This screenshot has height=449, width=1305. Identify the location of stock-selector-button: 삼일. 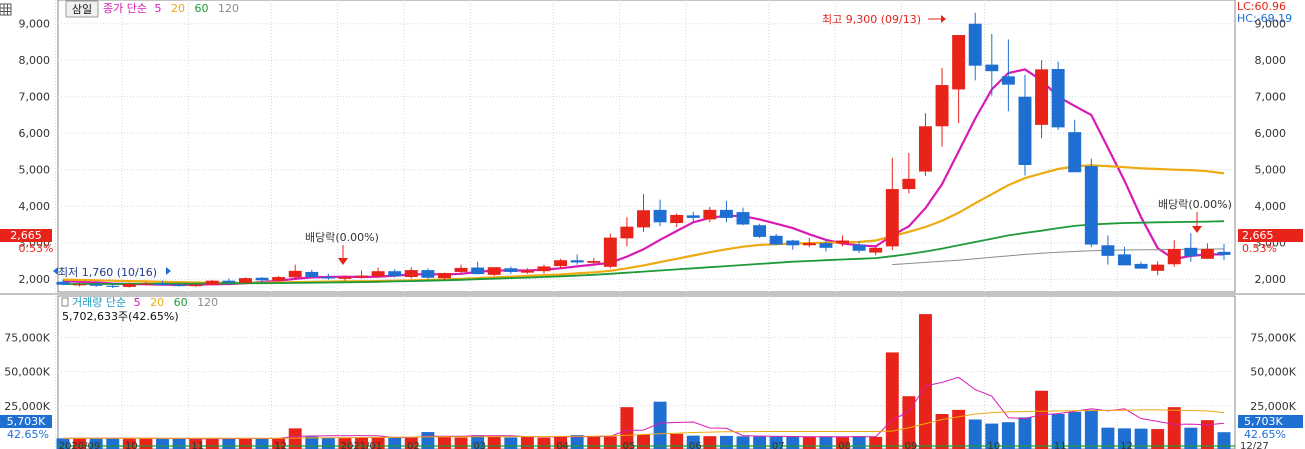
(82, 9).